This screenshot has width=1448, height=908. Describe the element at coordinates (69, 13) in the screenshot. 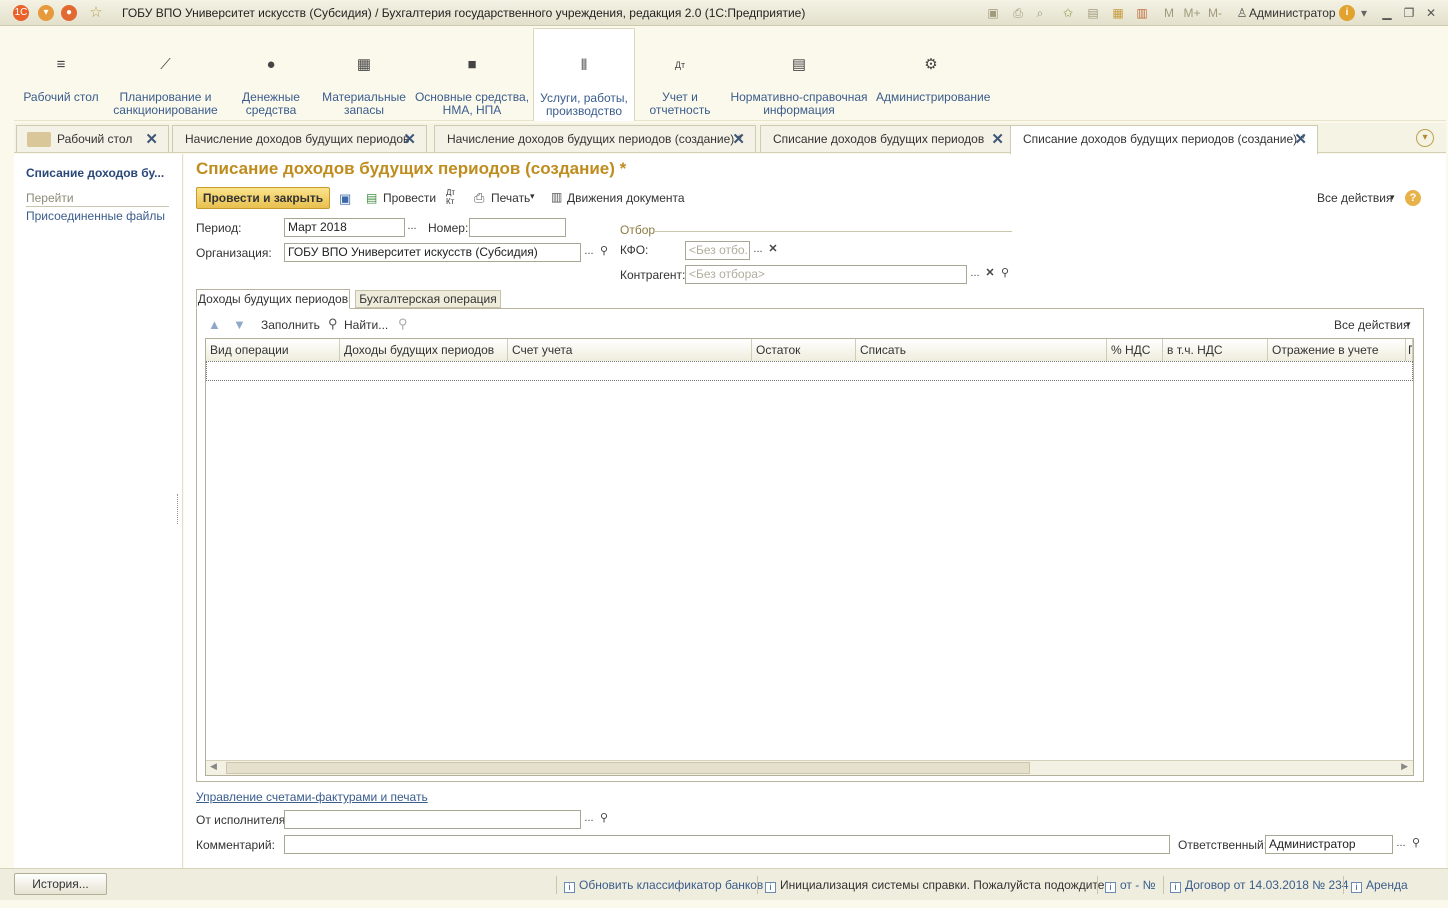

I see `home-icon: ●` at that location.